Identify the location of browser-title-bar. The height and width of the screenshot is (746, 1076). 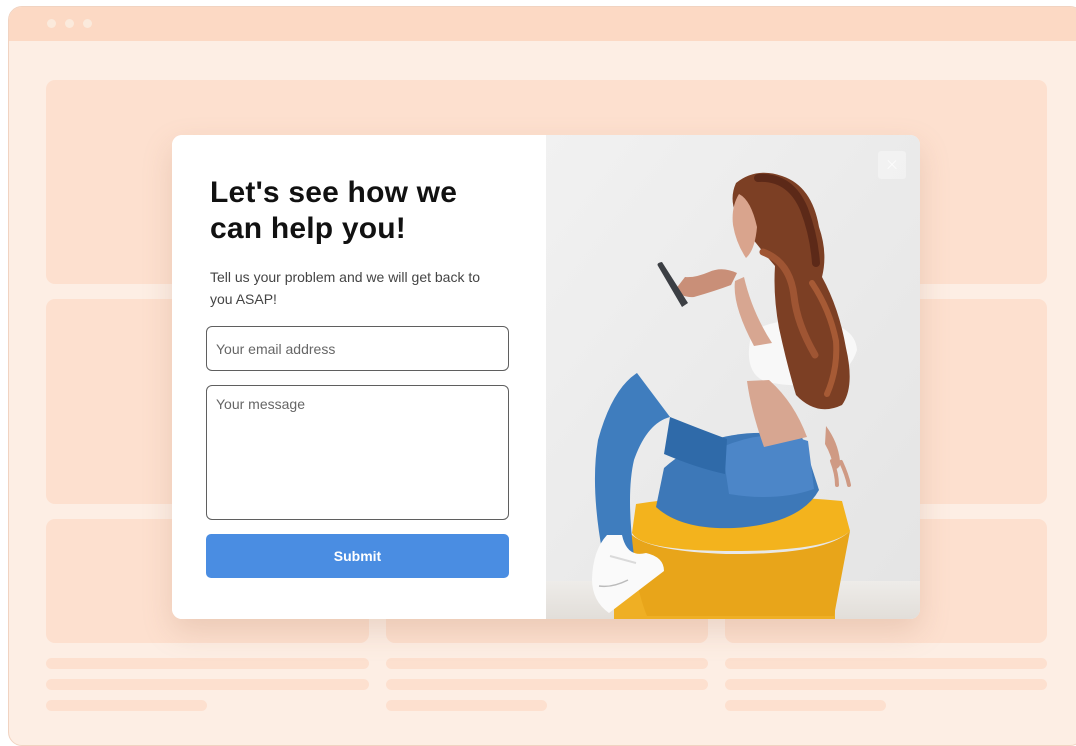
(542, 24).